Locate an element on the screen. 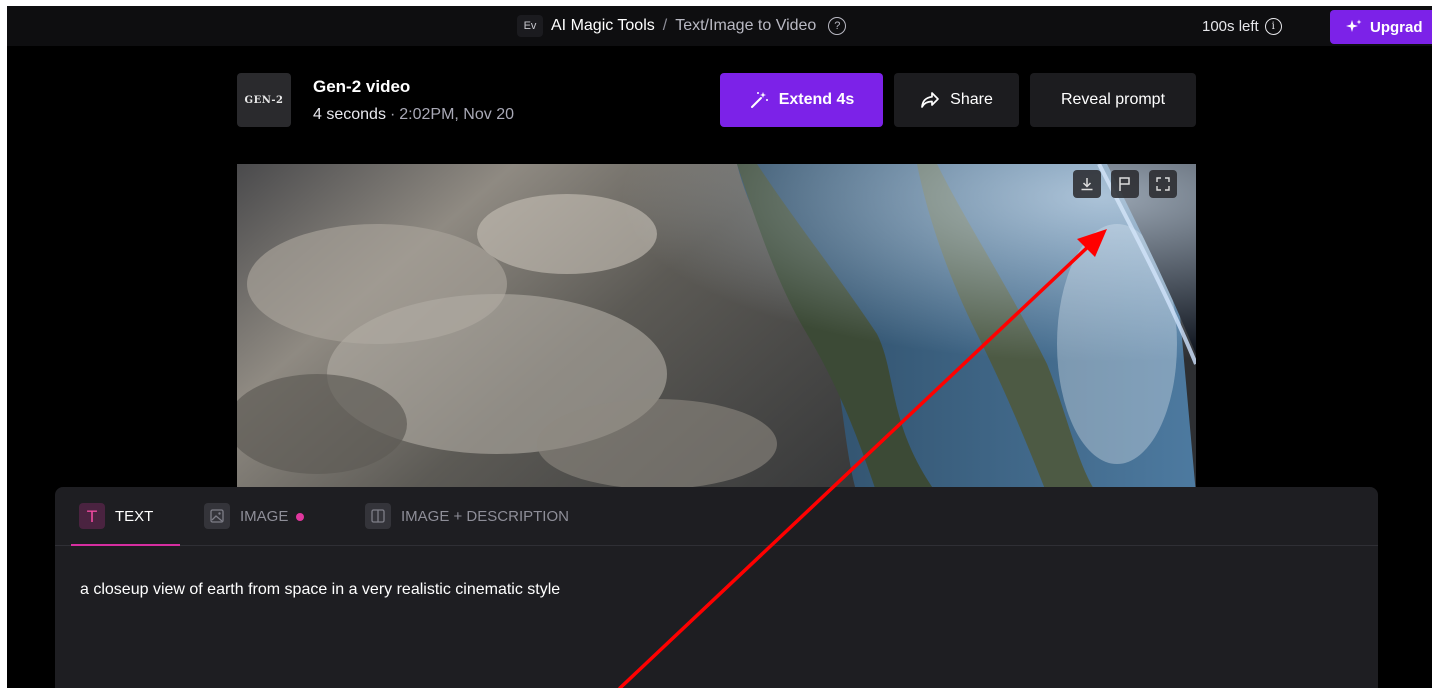  download-button is located at coordinates (1087, 184).